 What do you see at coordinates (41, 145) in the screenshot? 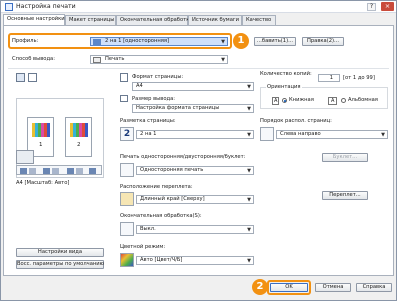
I see `preview-page-number: 1` at bounding box center [41, 145].